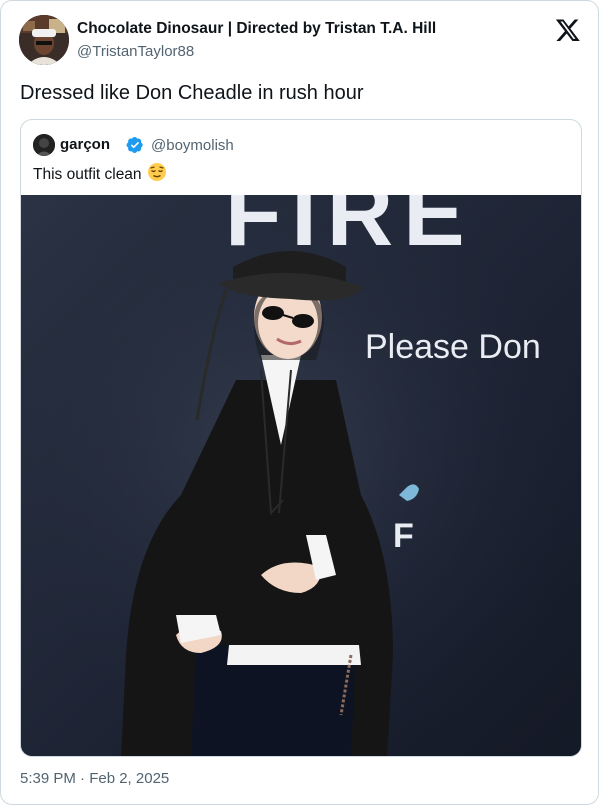 This screenshot has width=599, height=805. Describe the element at coordinates (192, 93) in the screenshot. I see `tweet-text: Dressed like Don Cheadle in rush hour` at that location.